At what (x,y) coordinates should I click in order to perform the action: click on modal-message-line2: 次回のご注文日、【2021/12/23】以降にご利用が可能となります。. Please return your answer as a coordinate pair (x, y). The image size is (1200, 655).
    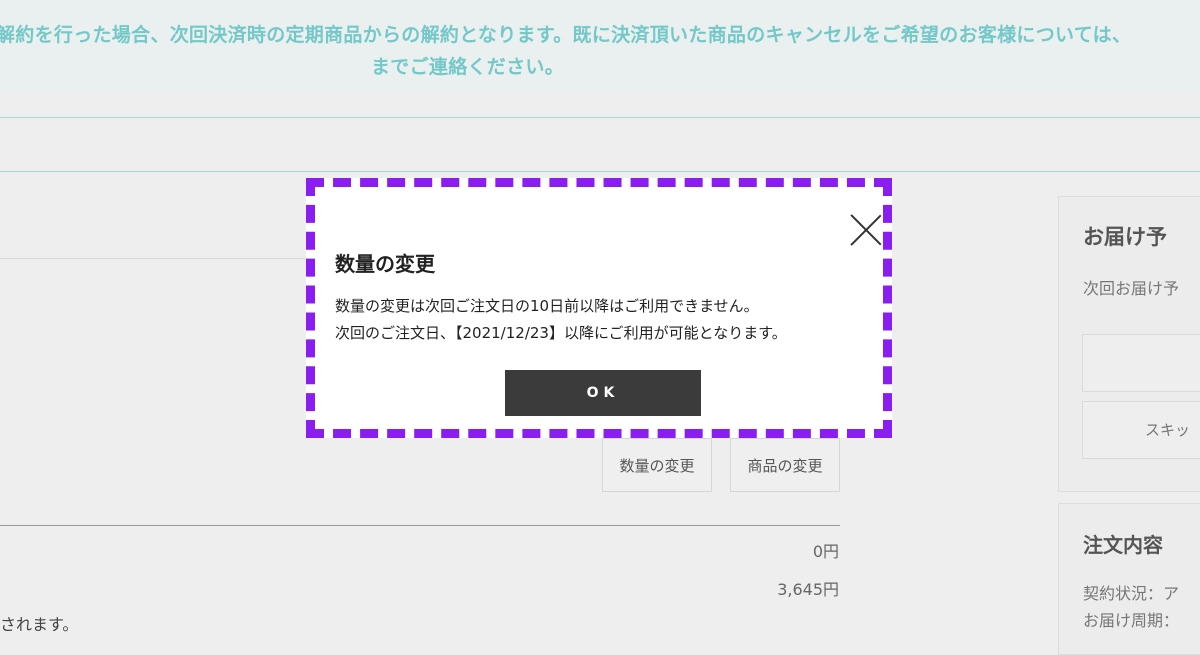
    Looking at the image, I should click on (561, 333).